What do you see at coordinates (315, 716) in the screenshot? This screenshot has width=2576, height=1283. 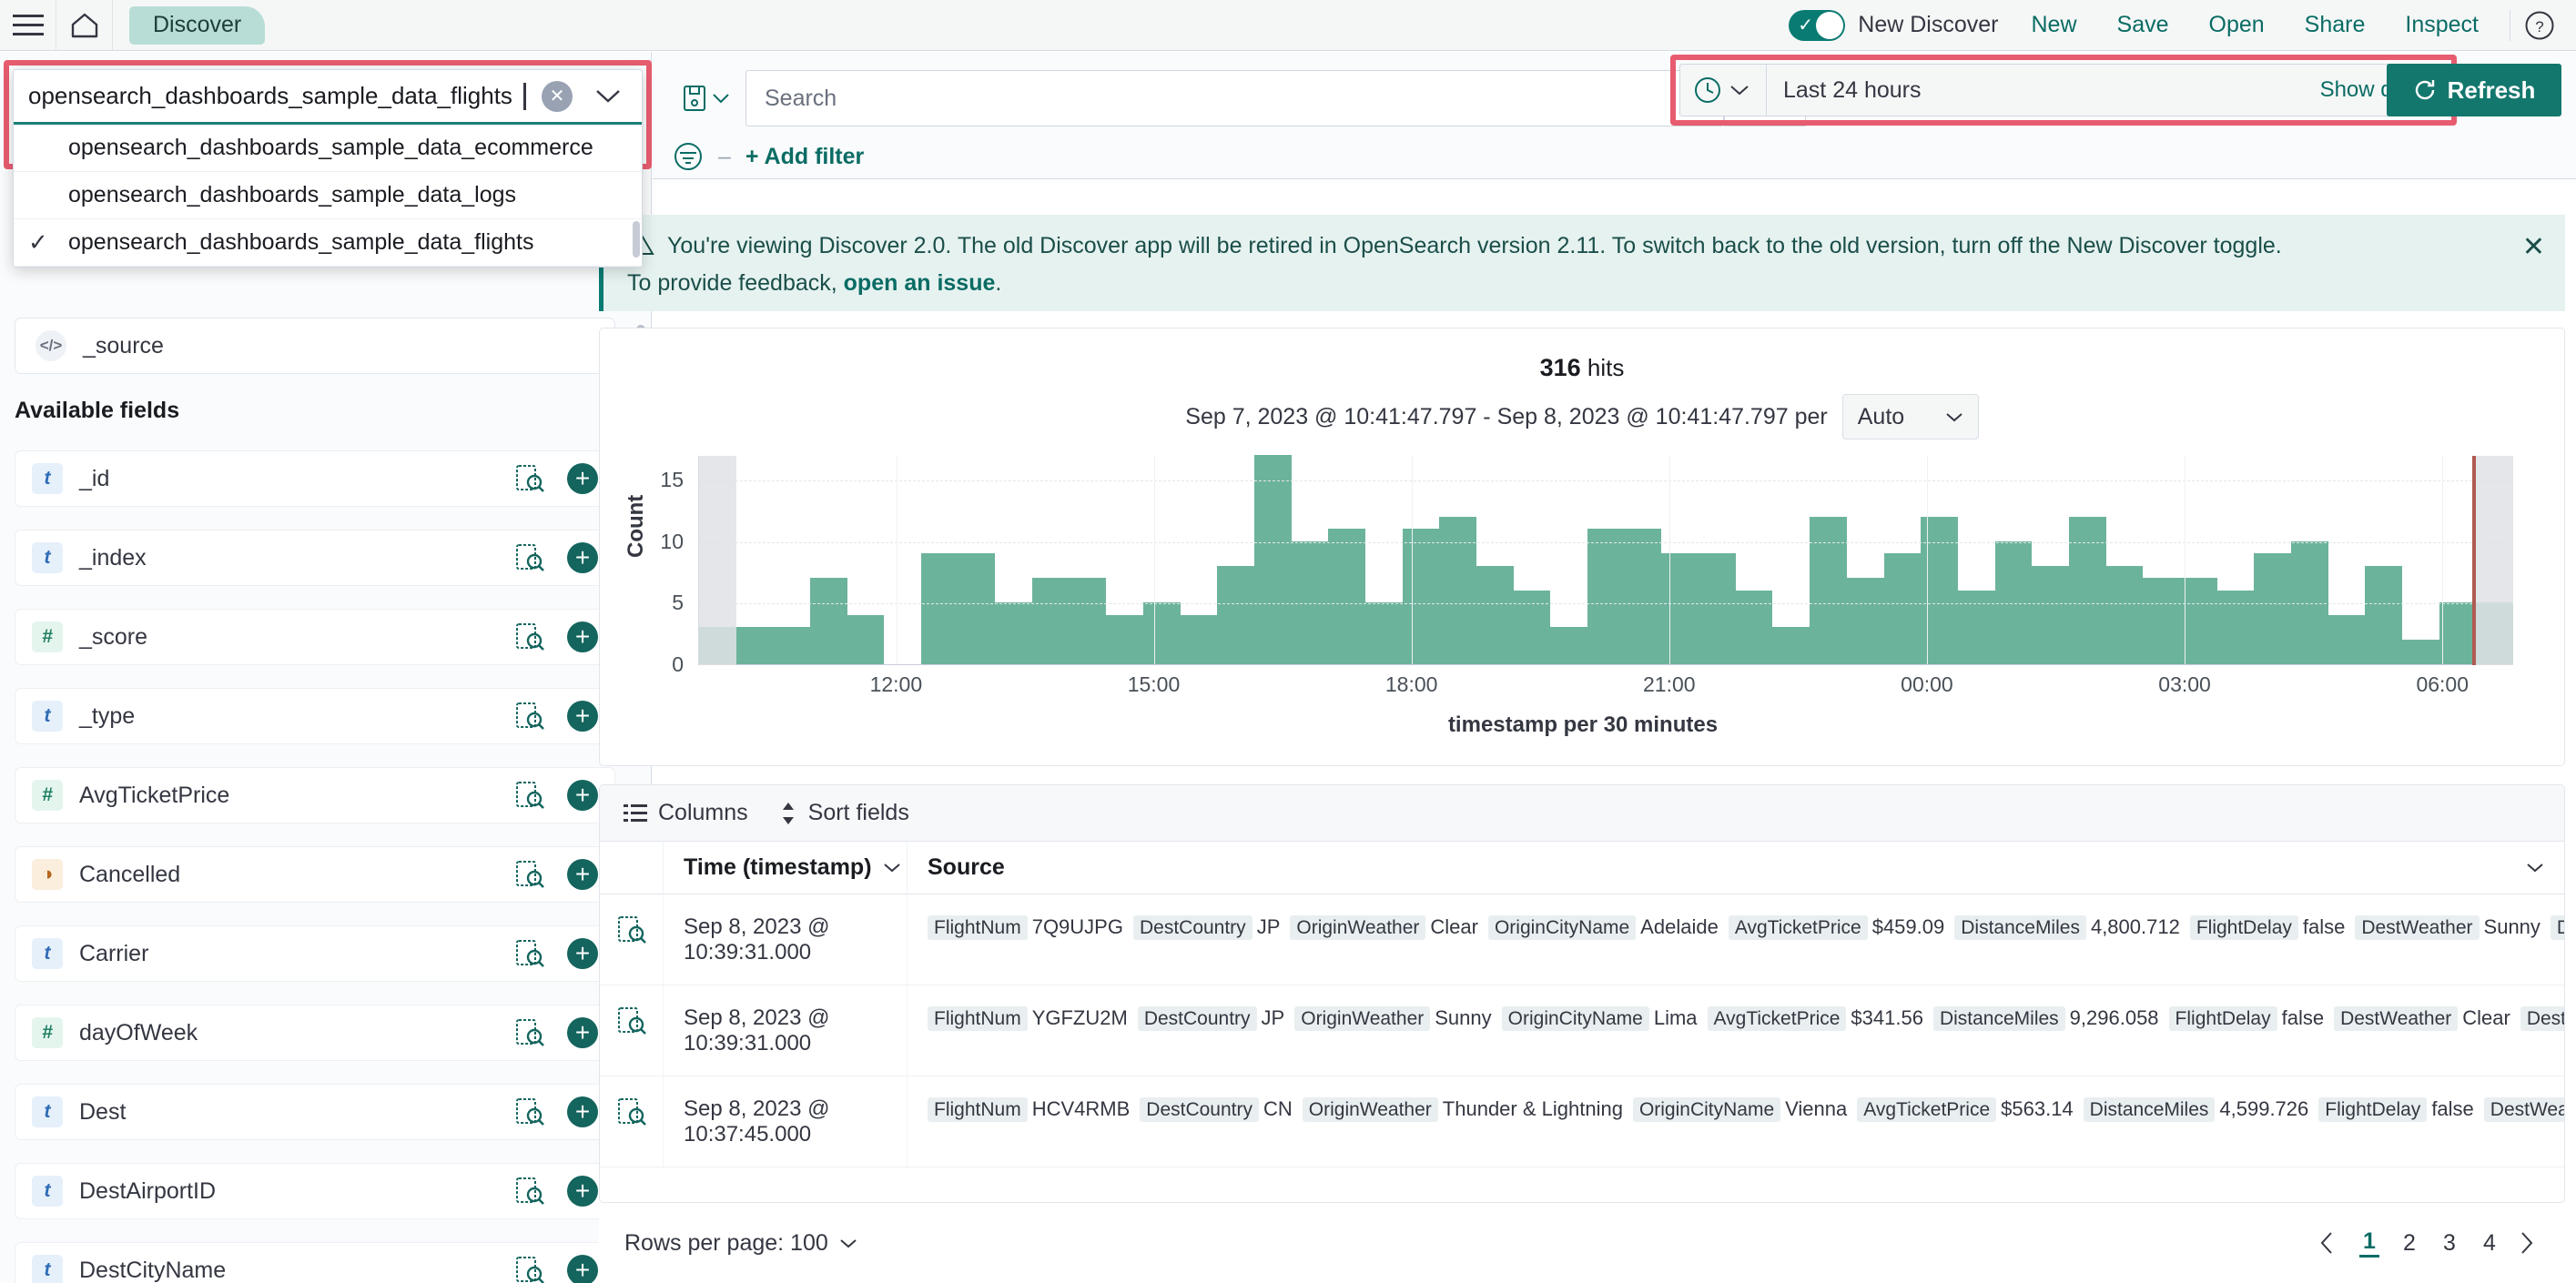 I see `sidebar-field-_type: t _type +` at bounding box center [315, 716].